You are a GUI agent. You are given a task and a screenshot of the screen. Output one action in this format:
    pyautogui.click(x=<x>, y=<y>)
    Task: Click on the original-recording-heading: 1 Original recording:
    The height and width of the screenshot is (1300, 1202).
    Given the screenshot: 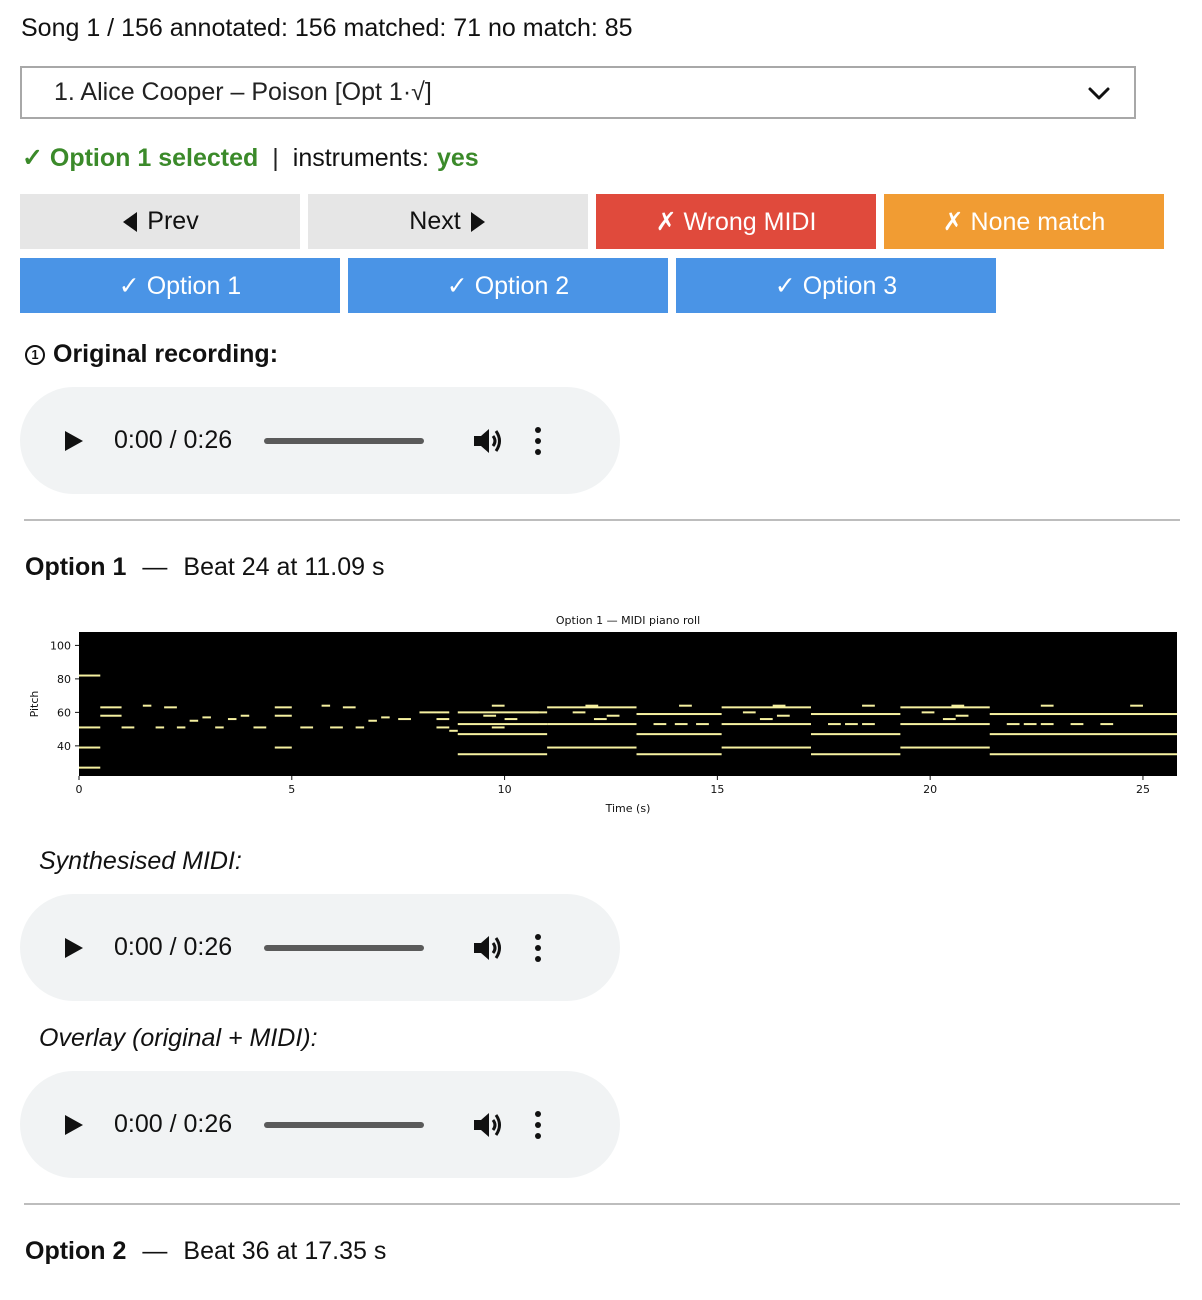 What is the action you would take?
    pyautogui.click(x=151, y=354)
    